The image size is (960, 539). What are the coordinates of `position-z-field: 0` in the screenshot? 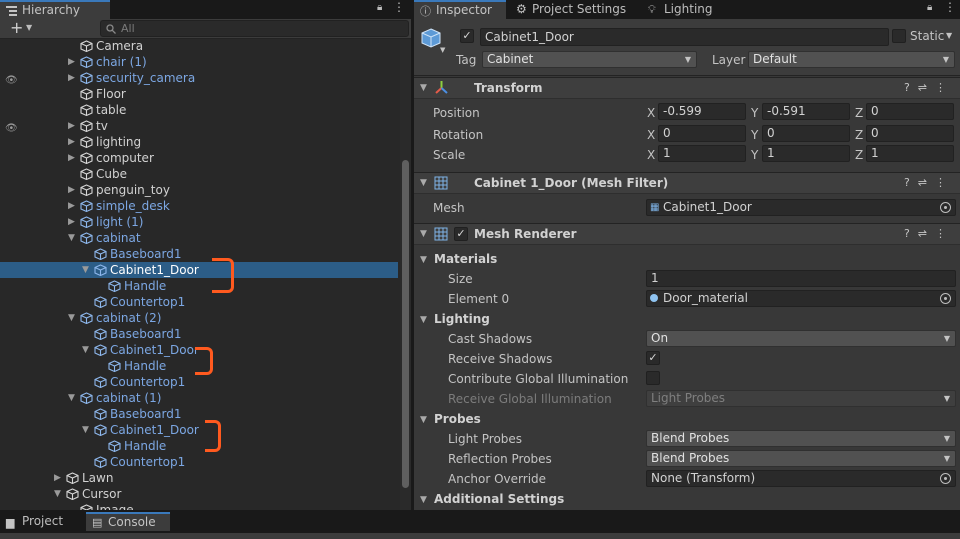 It's located at (910, 111).